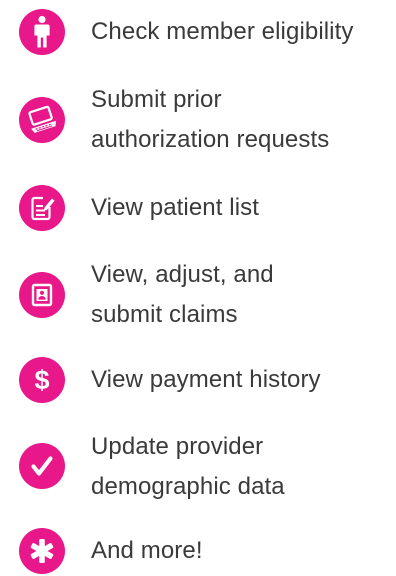 This screenshot has height=576, width=396. I want to click on feature-label-line: And more!, so click(147, 550).